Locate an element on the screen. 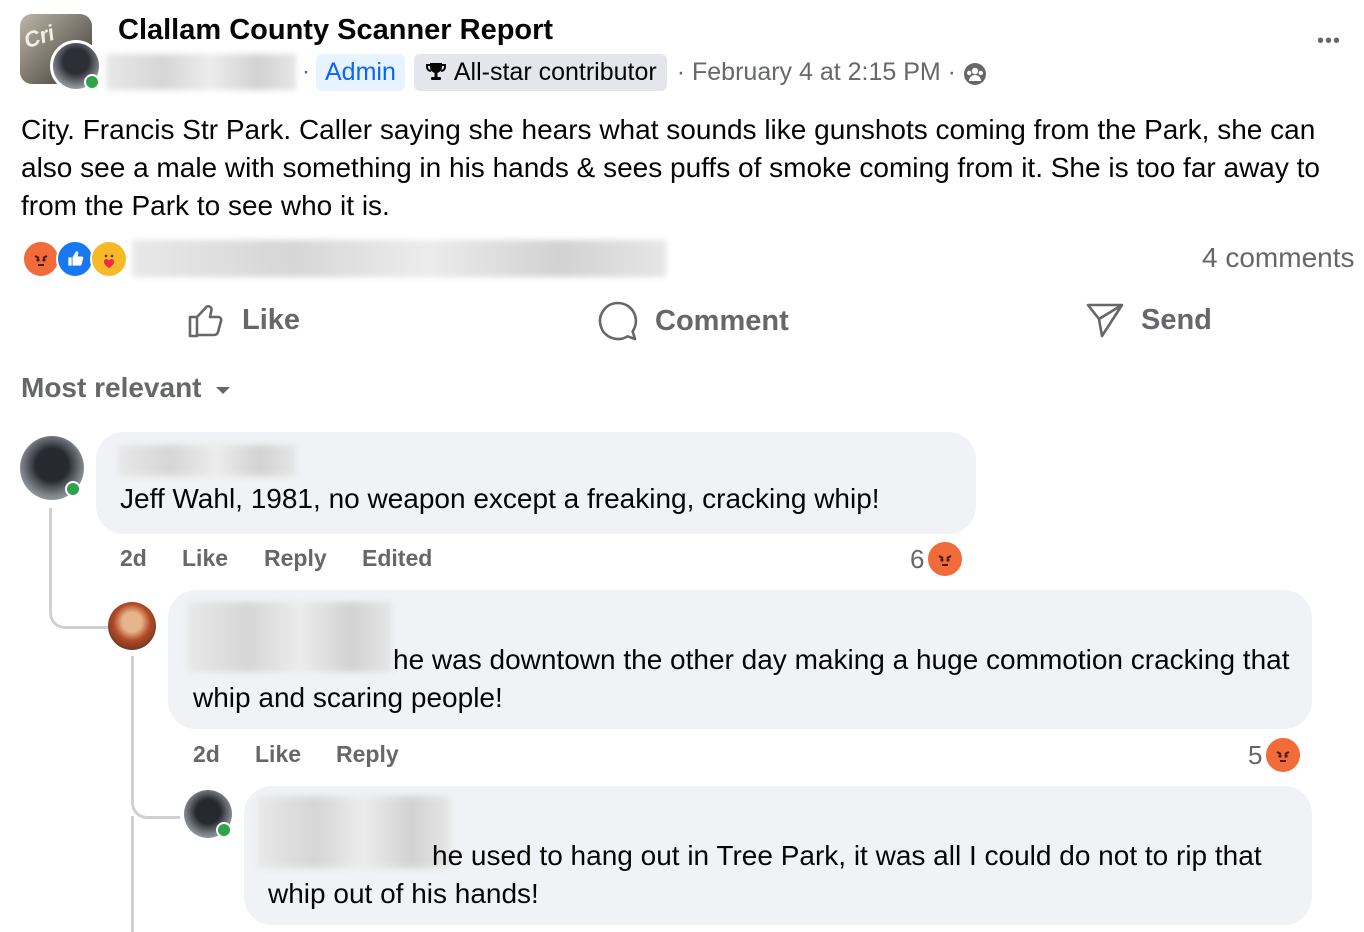 This screenshot has height=932, width=1364. chevron-down-icon is located at coordinates (222, 390).